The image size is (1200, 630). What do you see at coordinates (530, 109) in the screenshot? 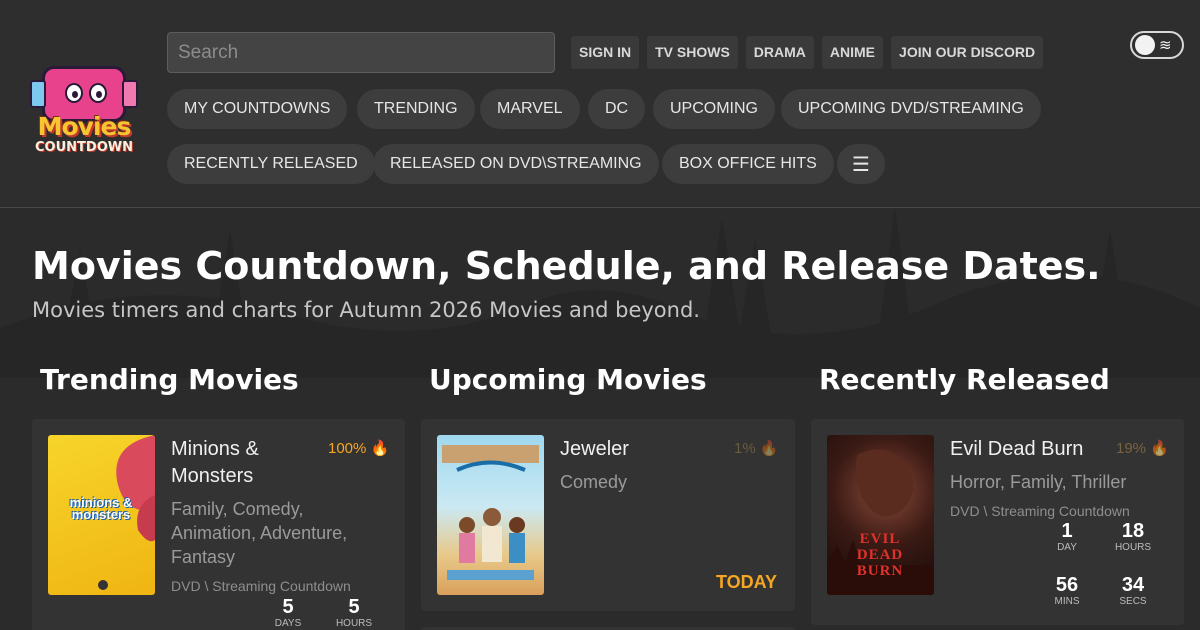
I see `nav-marvel: MARVEL` at bounding box center [530, 109].